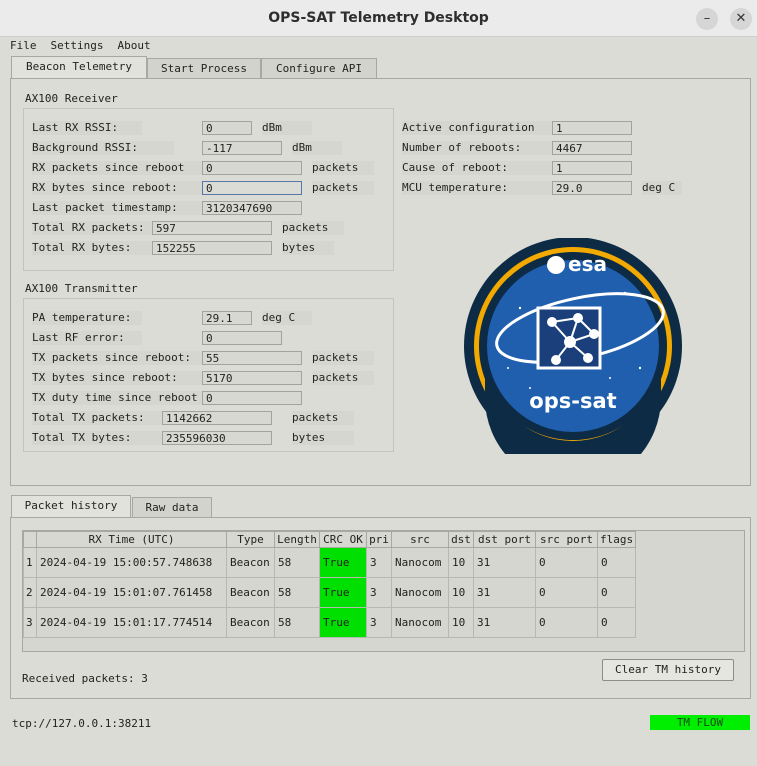  What do you see at coordinates (343, 378) in the screenshot?
I see `tx-bytes-reboot-unit: packets` at bounding box center [343, 378].